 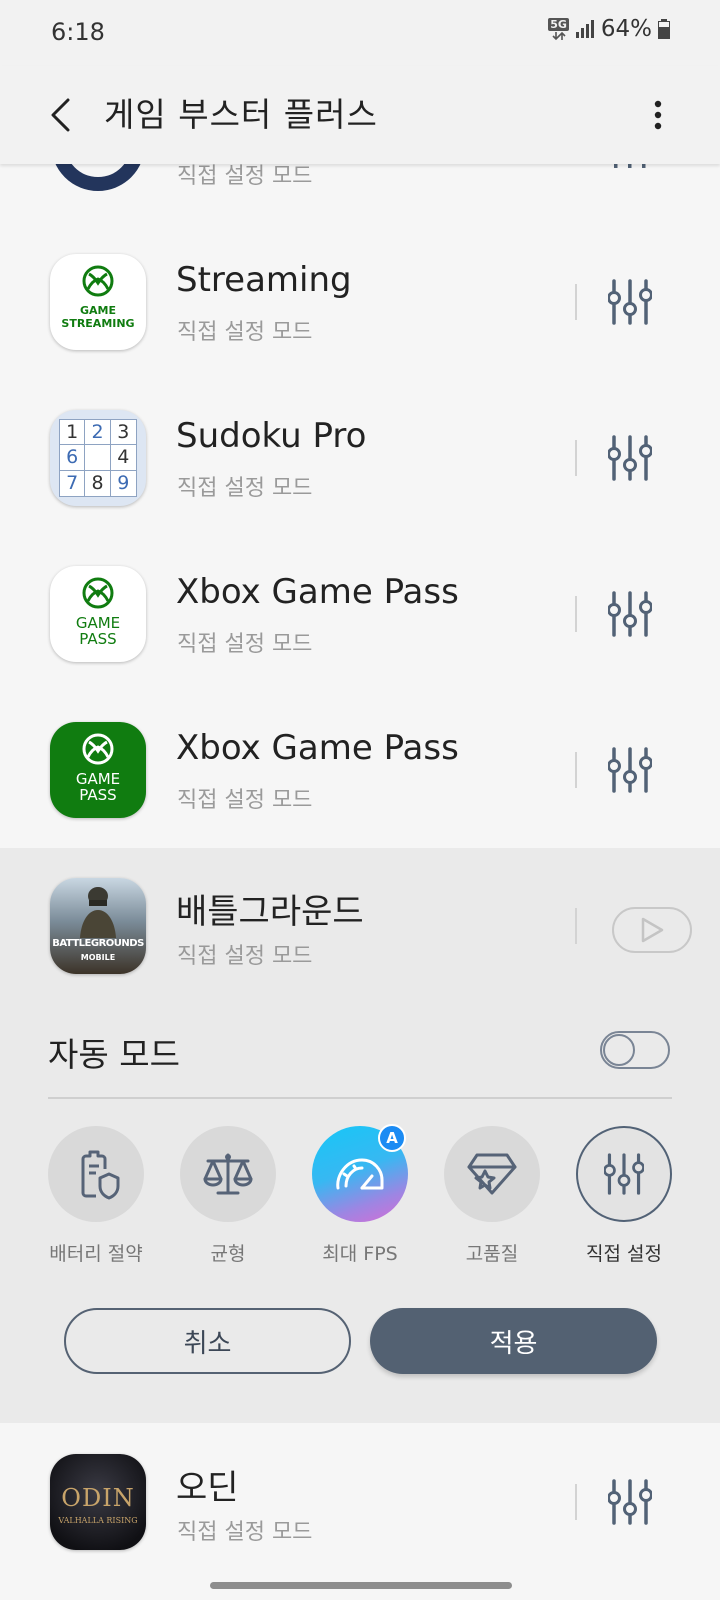 What do you see at coordinates (558, 29) in the screenshot?
I see `network-5g-icon: 5G` at bounding box center [558, 29].